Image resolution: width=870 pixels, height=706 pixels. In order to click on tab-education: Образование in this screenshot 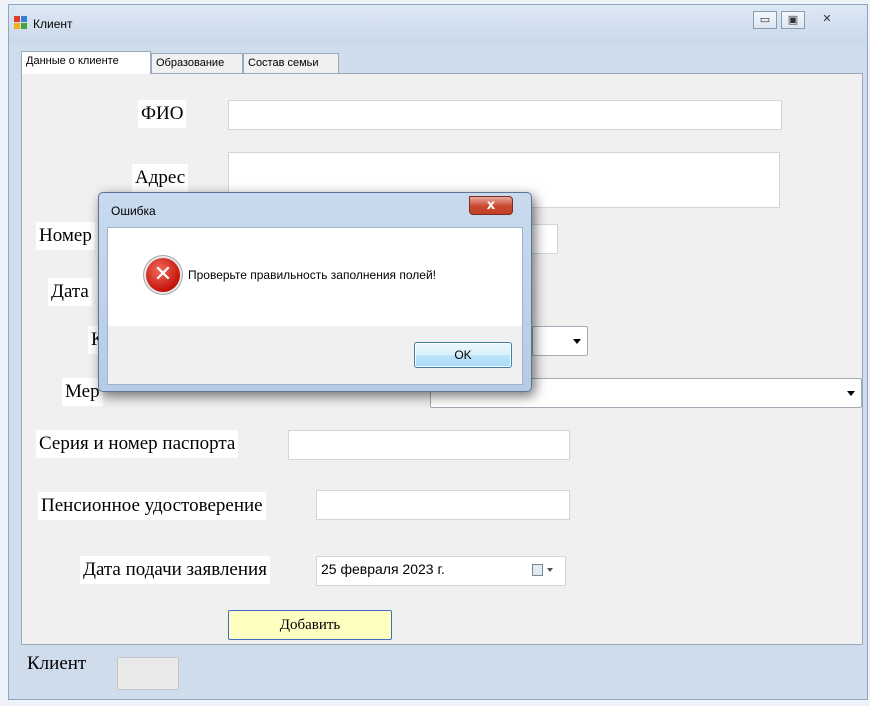, I will do `click(197, 63)`.